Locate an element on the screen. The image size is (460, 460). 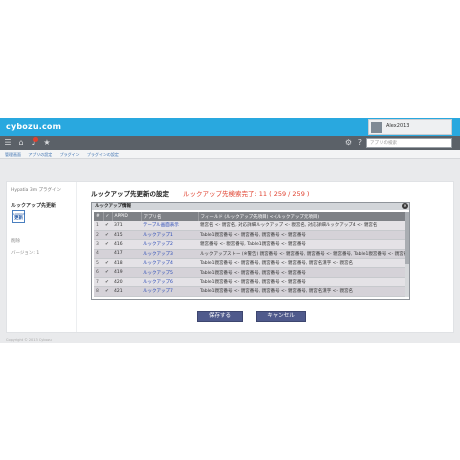
row-app-name: ルックアップ5 is located at coordinates (169, 272).